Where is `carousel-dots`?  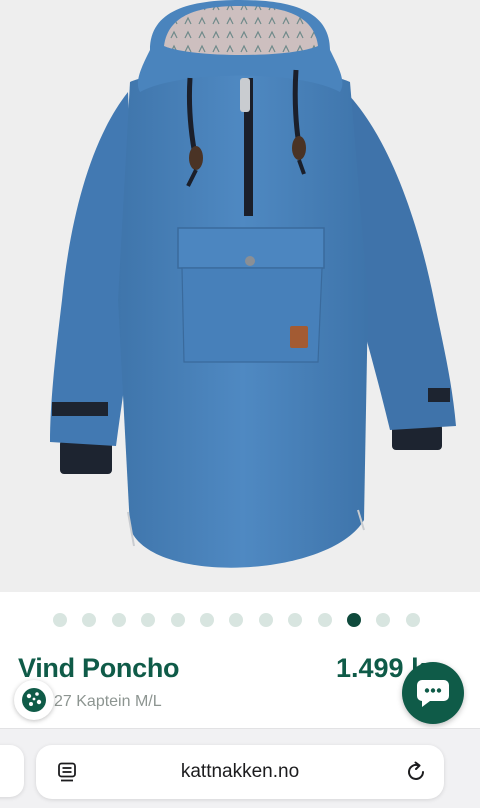 carousel-dots is located at coordinates (240, 620).